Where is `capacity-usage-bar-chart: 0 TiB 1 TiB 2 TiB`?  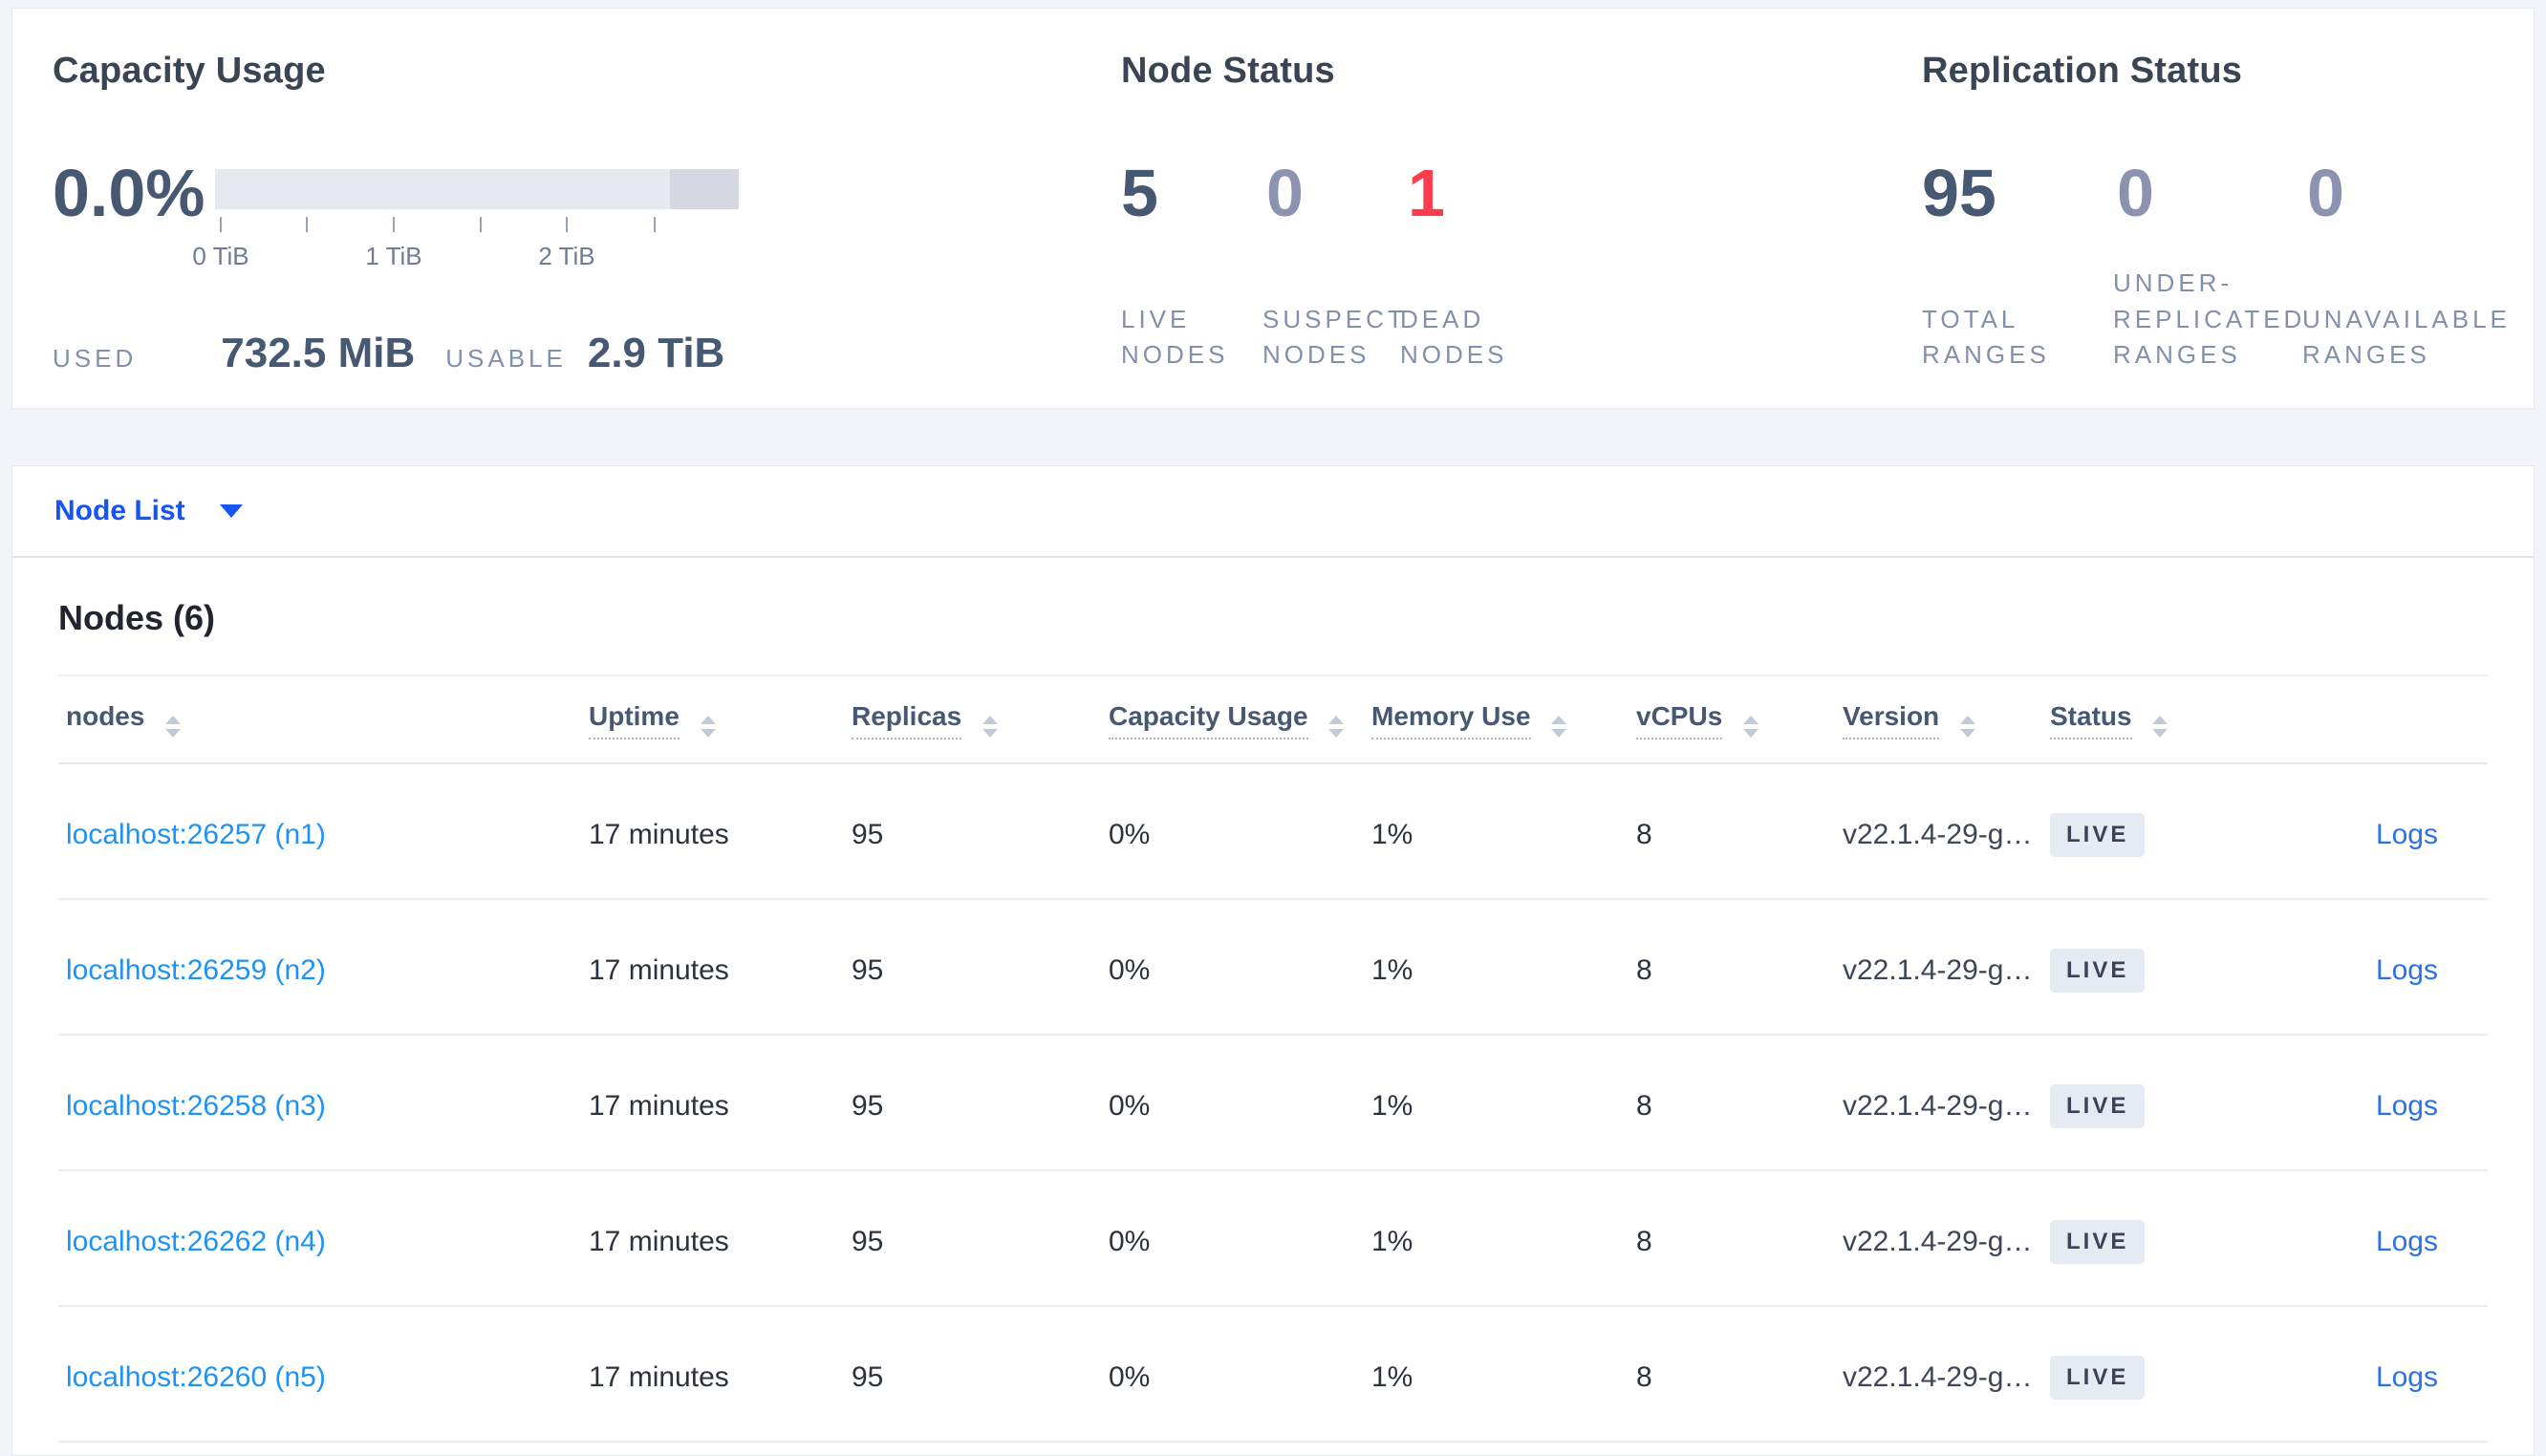
capacity-usage-bar-chart: 0 TiB 1 TiB 2 TiB is located at coordinates (465, 227).